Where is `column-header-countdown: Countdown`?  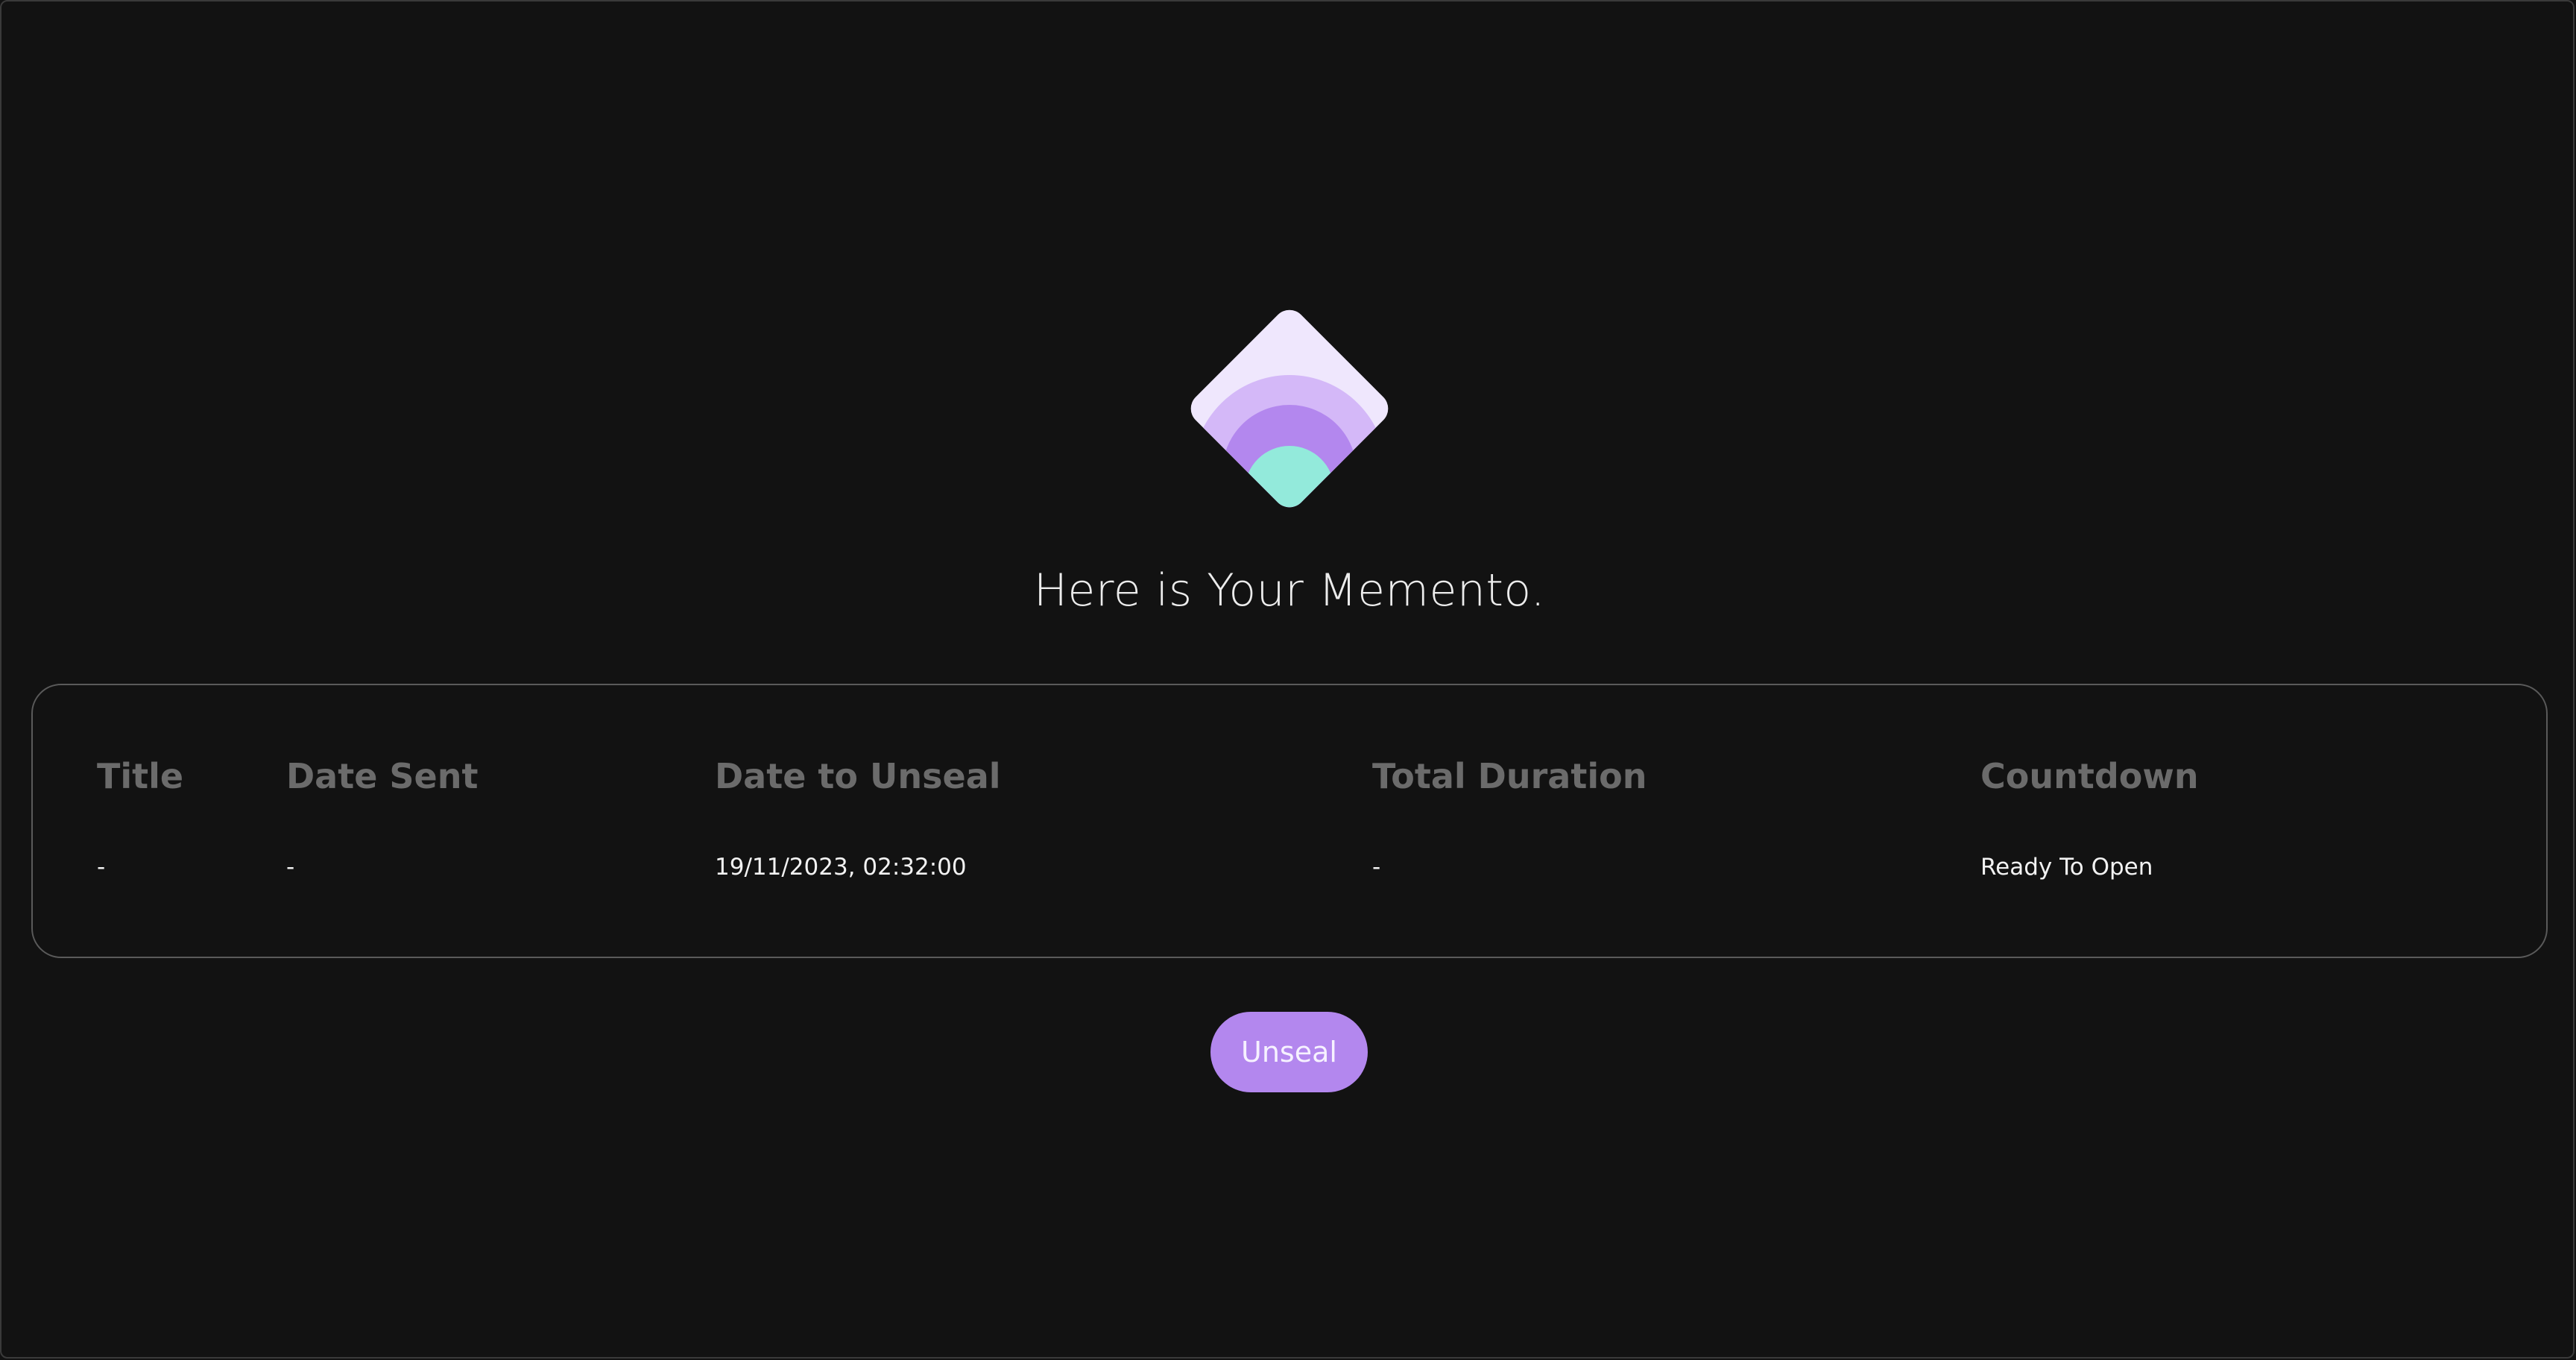 column-header-countdown: Countdown is located at coordinates (2089, 776).